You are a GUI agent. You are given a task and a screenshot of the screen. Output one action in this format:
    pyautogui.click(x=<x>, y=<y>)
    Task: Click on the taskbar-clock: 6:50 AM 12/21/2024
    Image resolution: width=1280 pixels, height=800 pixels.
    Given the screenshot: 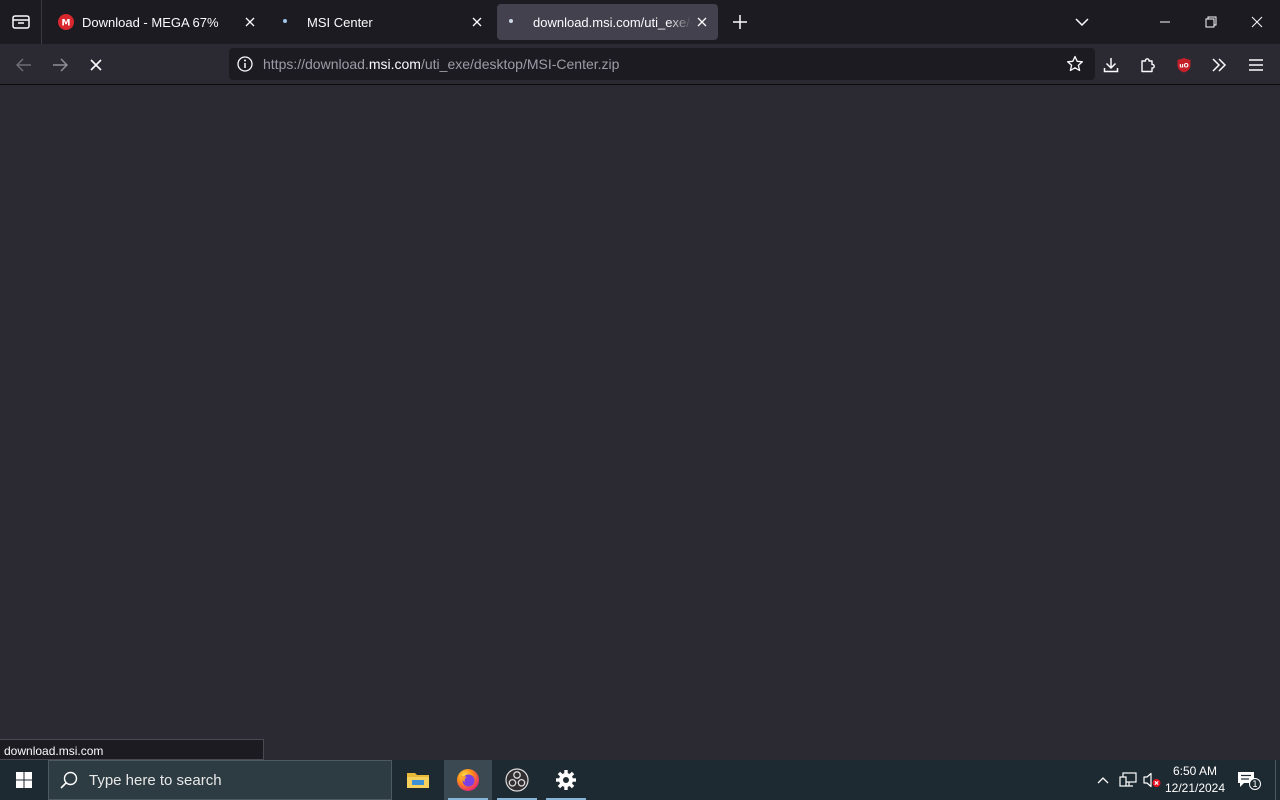 What is the action you would take?
    pyautogui.click(x=1195, y=780)
    